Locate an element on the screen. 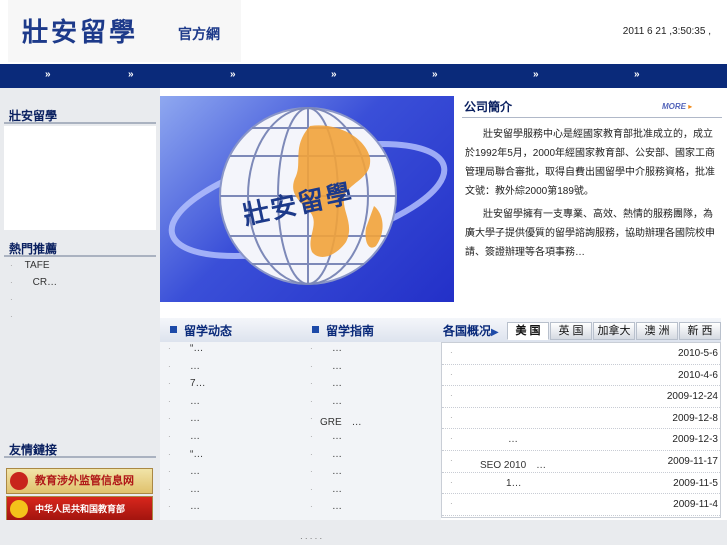 The width and height of the screenshot is (727, 545). table-row: · 2009-12-24 is located at coordinates (581, 397).